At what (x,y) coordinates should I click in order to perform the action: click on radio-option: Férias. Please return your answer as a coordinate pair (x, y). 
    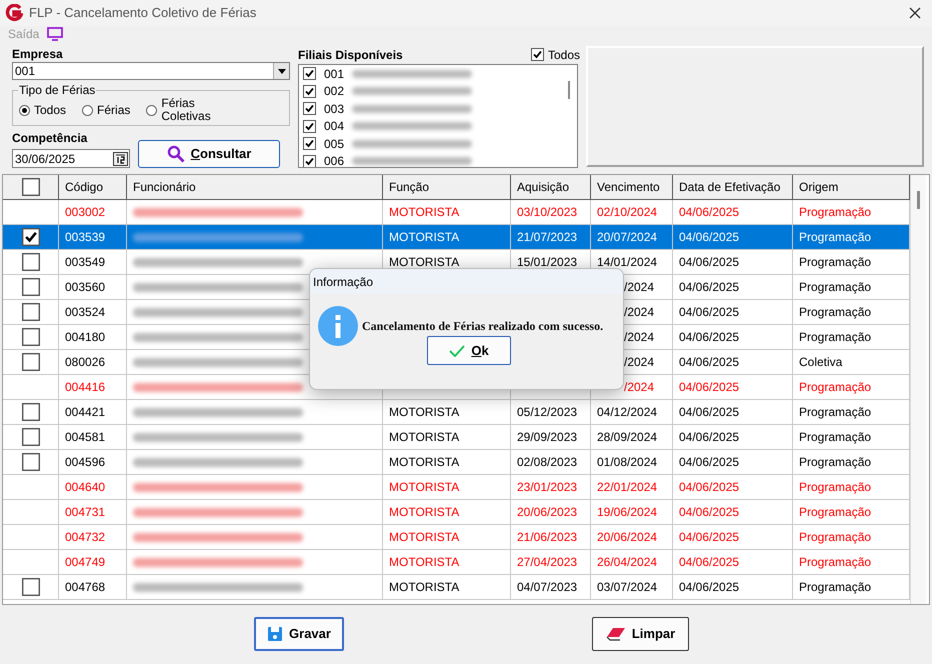
    Looking at the image, I should click on (106, 110).